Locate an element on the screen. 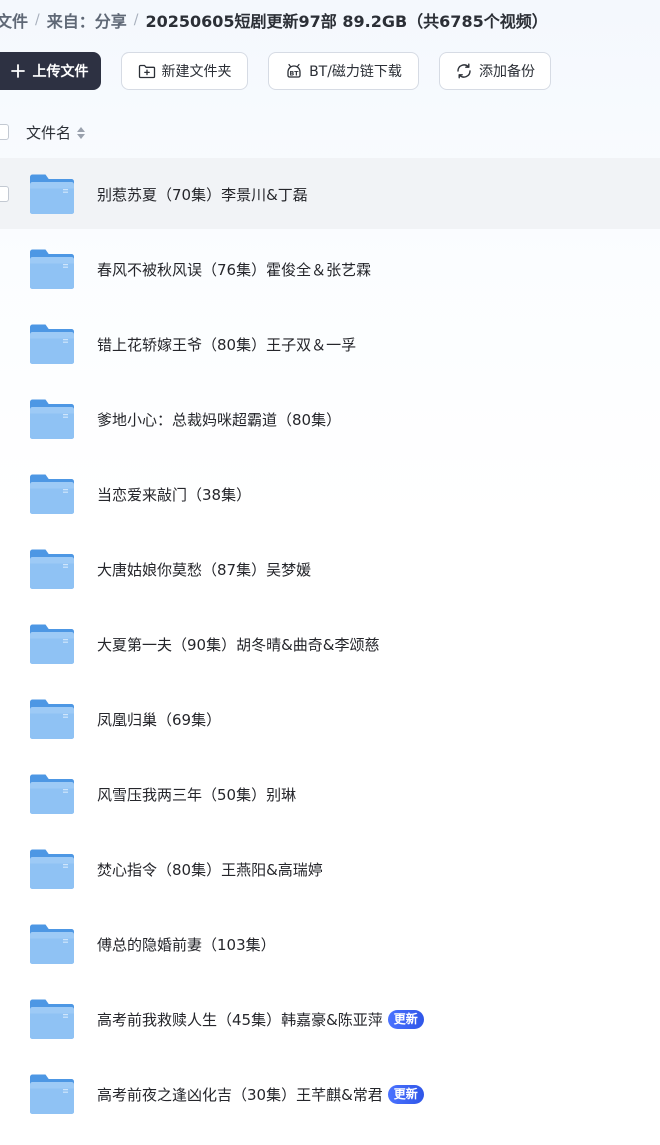 The width and height of the screenshot is (660, 1145). bt-magnet-download-button: BT BT/磁力链下载 is located at coordinates (343, 71).